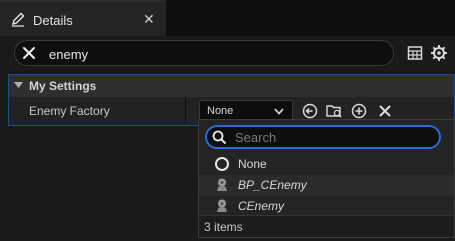  I want to click on dropdown-item-label: None, so click(252, 164).